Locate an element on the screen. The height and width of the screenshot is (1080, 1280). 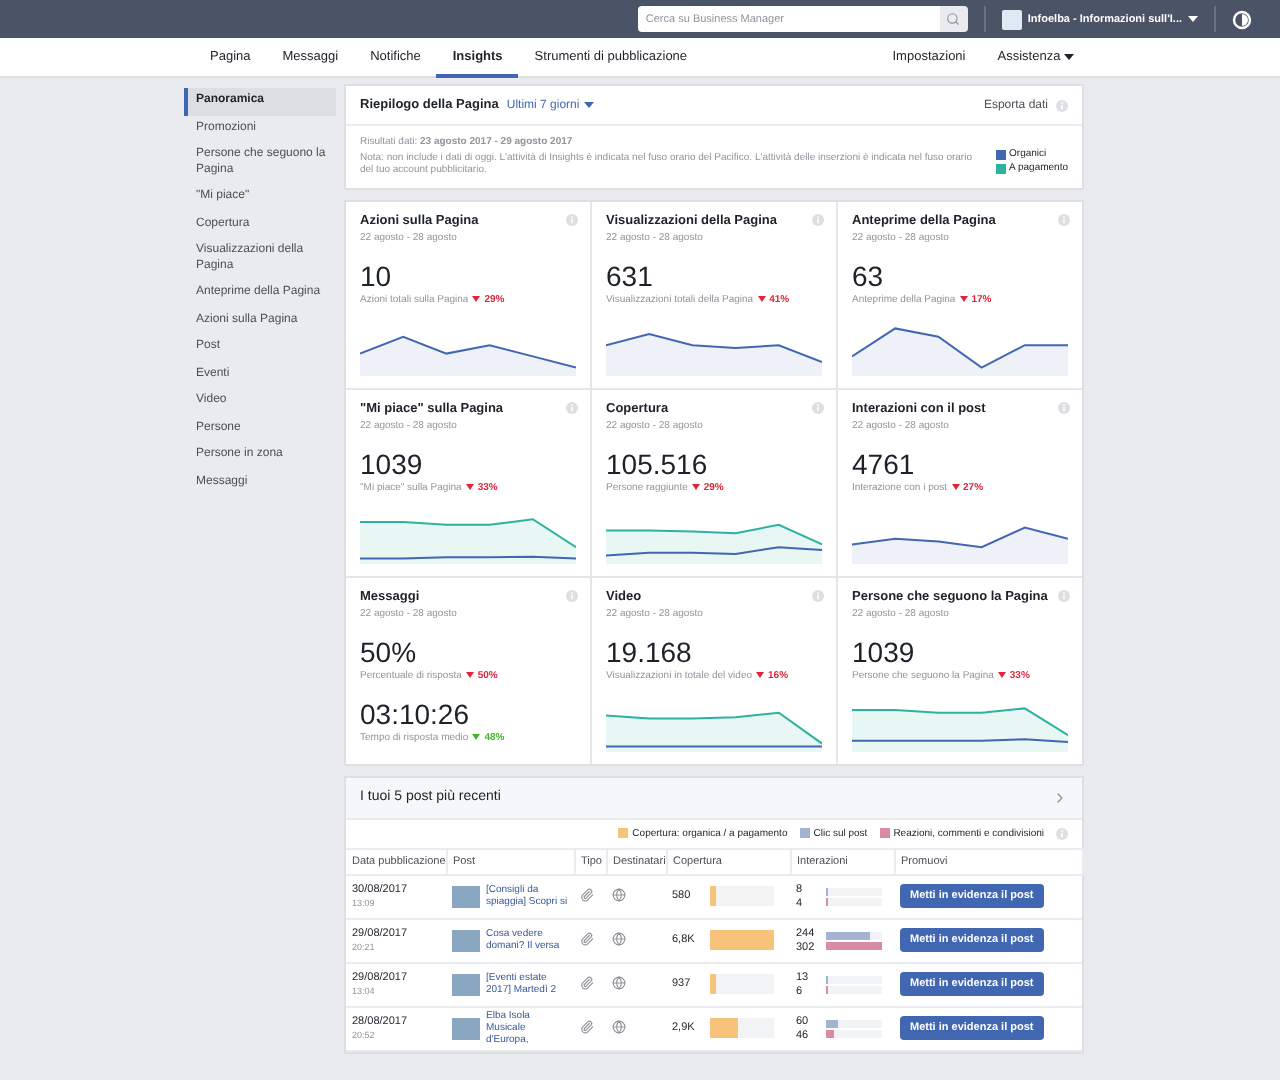
search-icon is located at coordinates (953, 19).